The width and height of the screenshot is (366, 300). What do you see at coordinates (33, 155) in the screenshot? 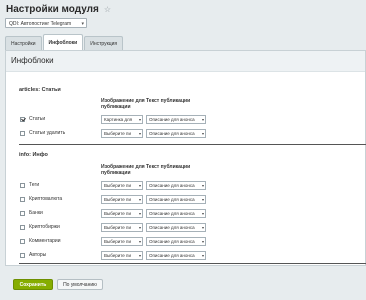
I see `section-title-info: info: Инфо` at bounding box center [33, 155].